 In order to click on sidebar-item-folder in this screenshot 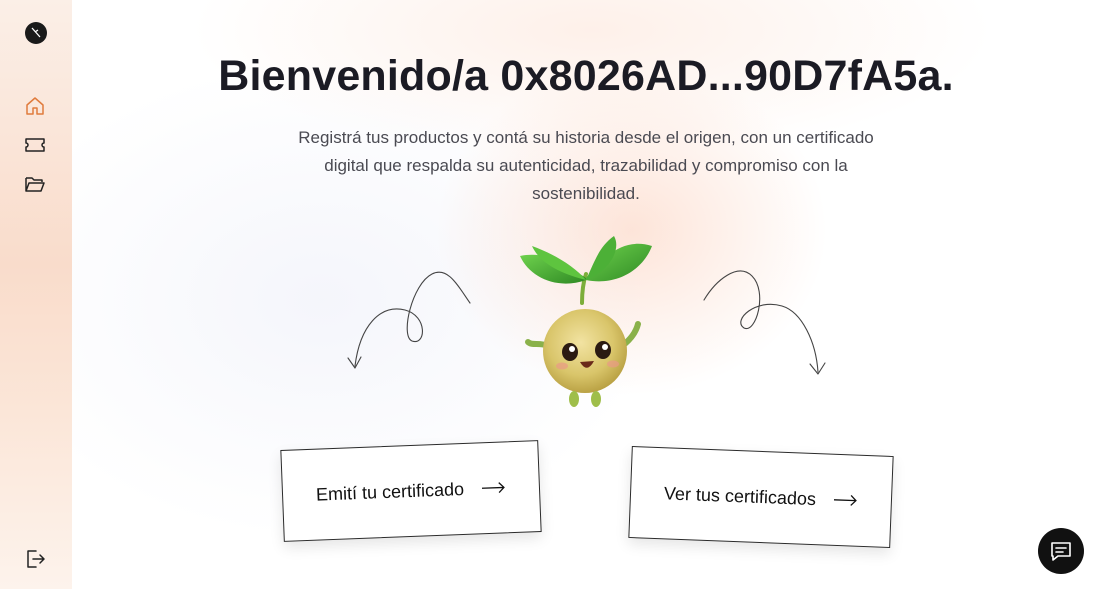, I will do `click(35, 184)`.